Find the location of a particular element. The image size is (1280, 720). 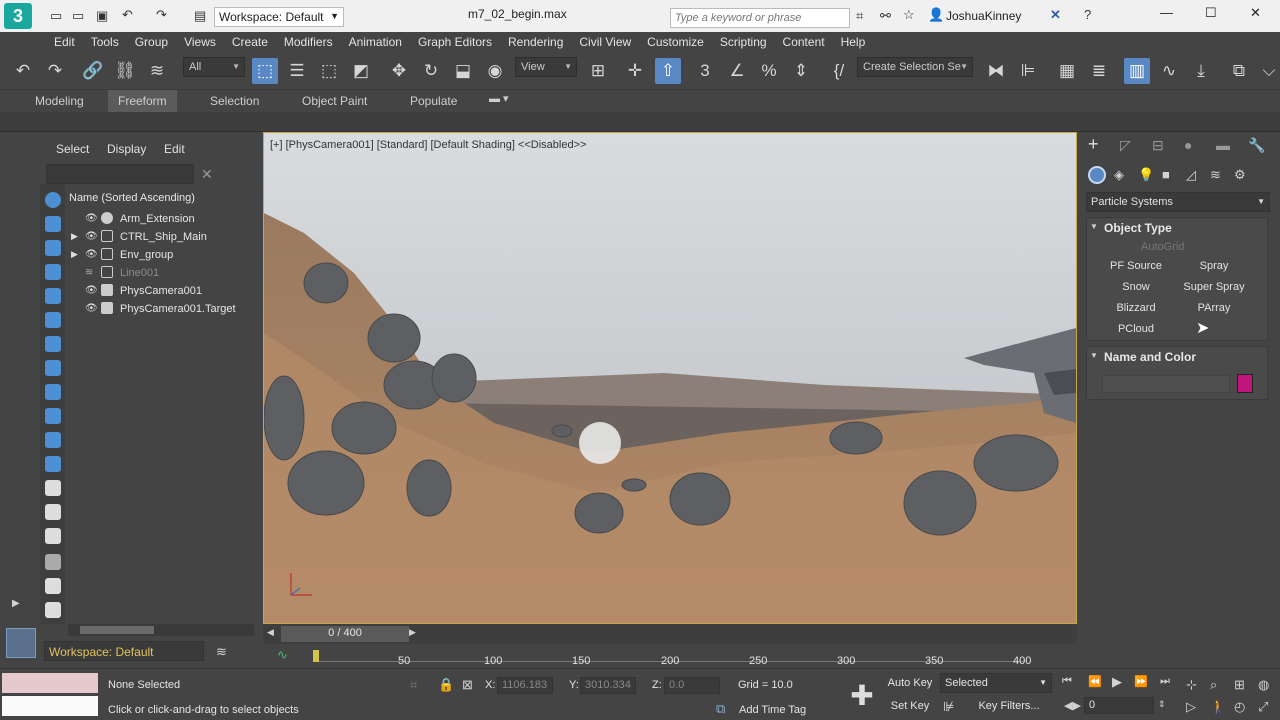

name-color-header: Name and Color is located at coordinates (1150, 357).